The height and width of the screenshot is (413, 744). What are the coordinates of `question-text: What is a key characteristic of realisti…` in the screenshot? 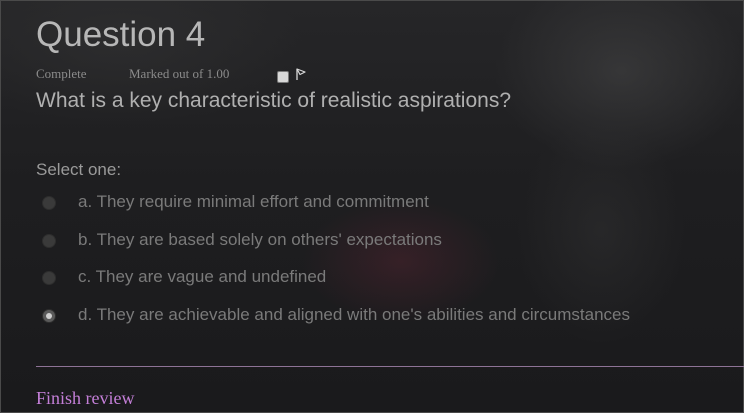 It's located at (274, 100).